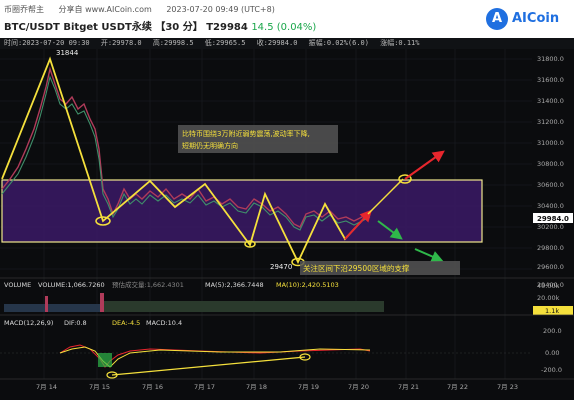  Describe the element at coordinates (28, 323) in the screenshot. I see `svg-text: MACD(12,26,9)` at that location.